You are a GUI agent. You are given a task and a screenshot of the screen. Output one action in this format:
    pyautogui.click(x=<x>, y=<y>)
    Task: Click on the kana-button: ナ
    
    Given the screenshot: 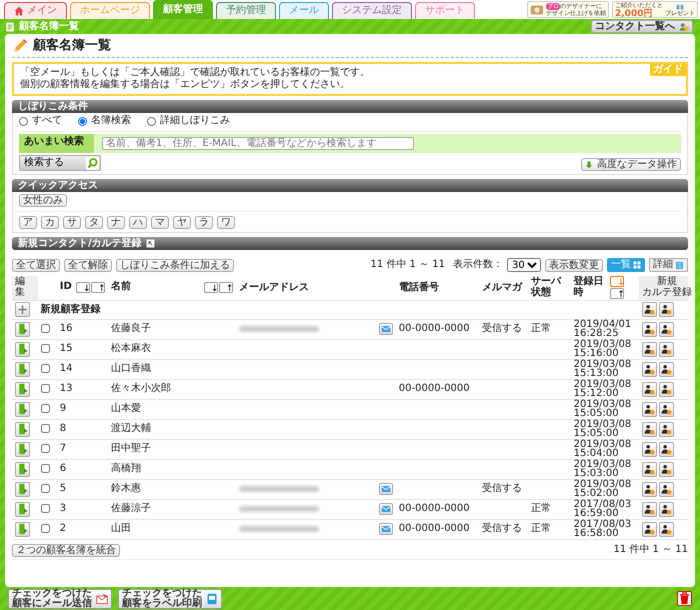 What is the action you would take?
    pyautogui.click(x=116, y=222)
    